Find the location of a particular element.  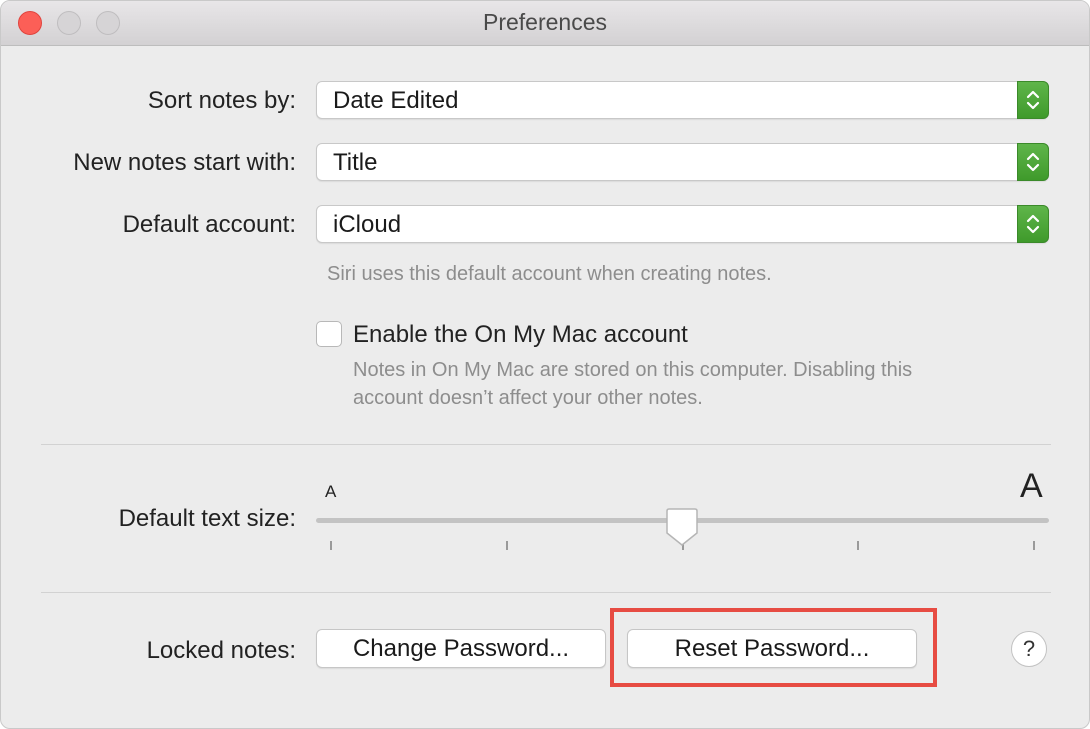

locked-notes-label: Locked notes: is located at coordinates (221, 650).